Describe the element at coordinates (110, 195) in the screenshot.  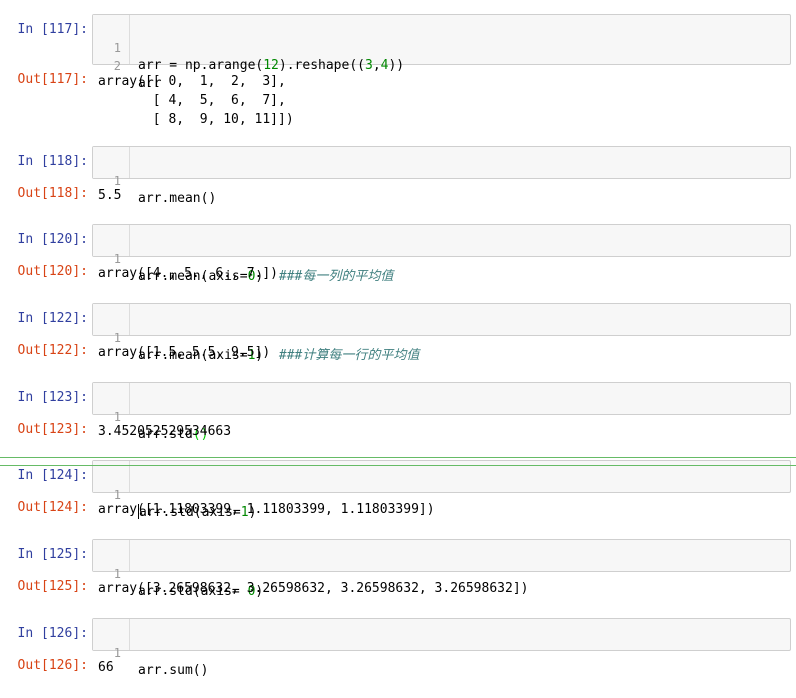
I see `cell-output: 5.5` at that location.